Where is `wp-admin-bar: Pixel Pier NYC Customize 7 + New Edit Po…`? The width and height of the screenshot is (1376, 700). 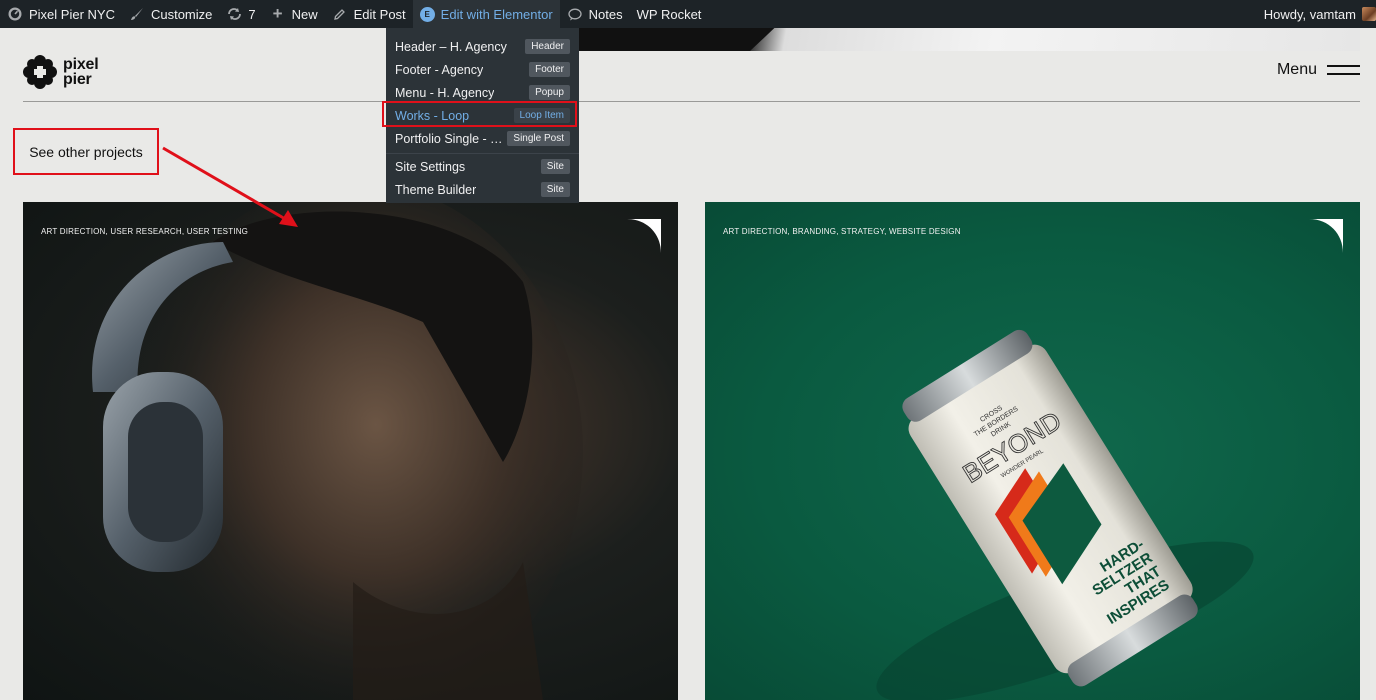
wp-admin-bar: Pixel Pier NYC Customize 7 + New Edit Po… is located at coordinates (688, 14).